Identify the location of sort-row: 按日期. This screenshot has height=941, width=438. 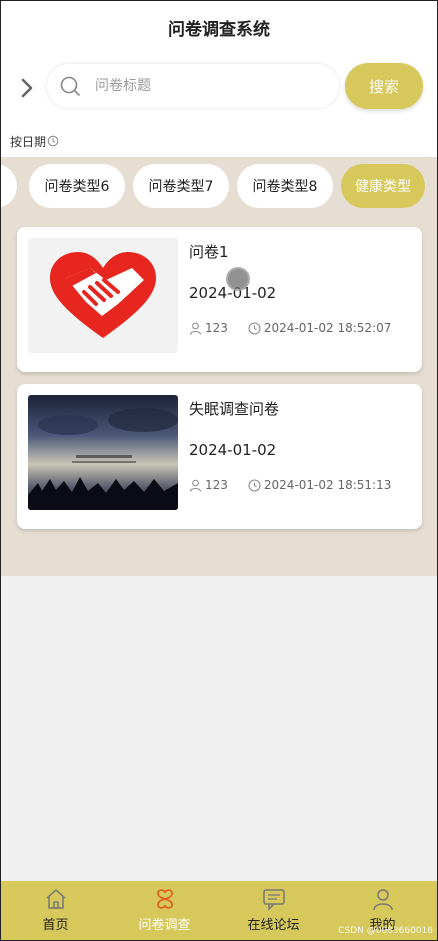
(219, 141).